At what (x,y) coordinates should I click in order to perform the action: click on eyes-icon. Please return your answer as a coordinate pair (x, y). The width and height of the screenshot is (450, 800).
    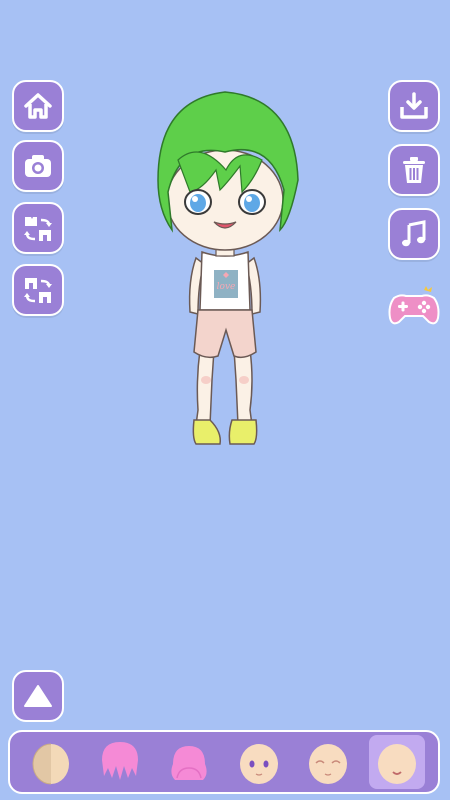
    Looking at the image, I should click on (258, 764).